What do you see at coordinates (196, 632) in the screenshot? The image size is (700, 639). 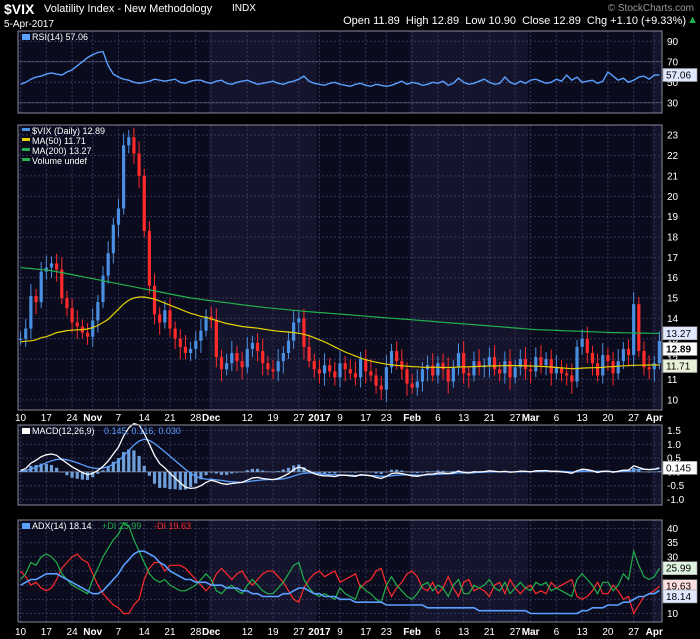 I see `x-axis-label-bottom: 28` at bounding box center [196, 632].